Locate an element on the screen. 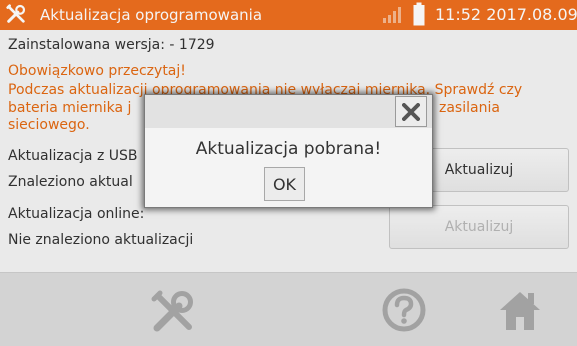 The height and width of the screenshot is (346, 577). dialog-message: Aktualizacja pobrana! is located at coordinates (288, 149).